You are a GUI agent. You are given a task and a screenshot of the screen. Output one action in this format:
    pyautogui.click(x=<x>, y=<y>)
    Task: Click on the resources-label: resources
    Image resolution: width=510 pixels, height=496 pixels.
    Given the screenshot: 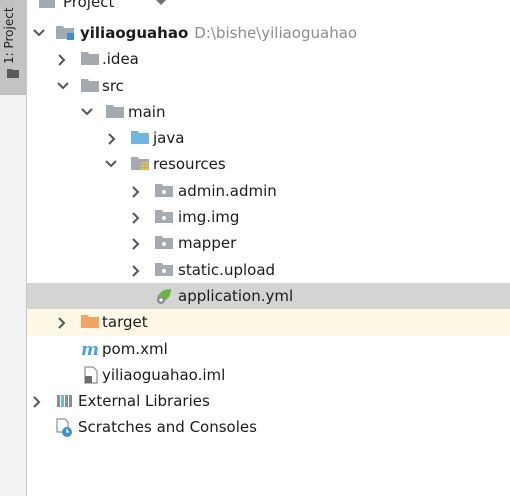 What is the action you would take?
    pyautogui.click(x=189, y=164)
    